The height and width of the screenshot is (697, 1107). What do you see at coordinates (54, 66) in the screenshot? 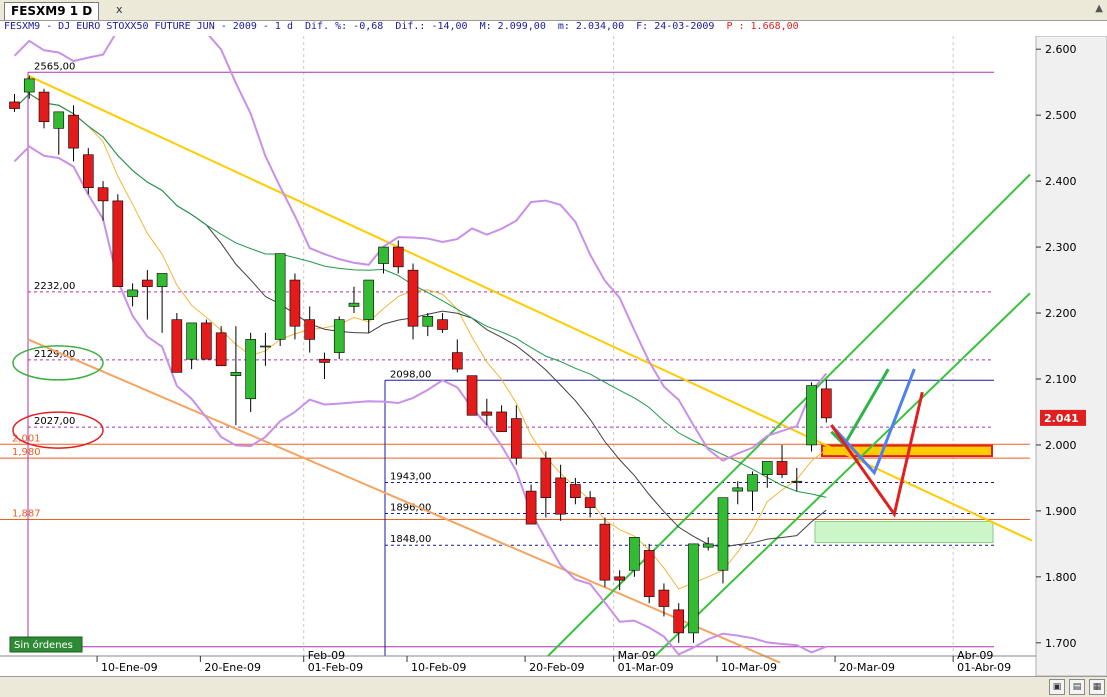
I see `level-label: 2565,00` at bounding box center [54, 66].